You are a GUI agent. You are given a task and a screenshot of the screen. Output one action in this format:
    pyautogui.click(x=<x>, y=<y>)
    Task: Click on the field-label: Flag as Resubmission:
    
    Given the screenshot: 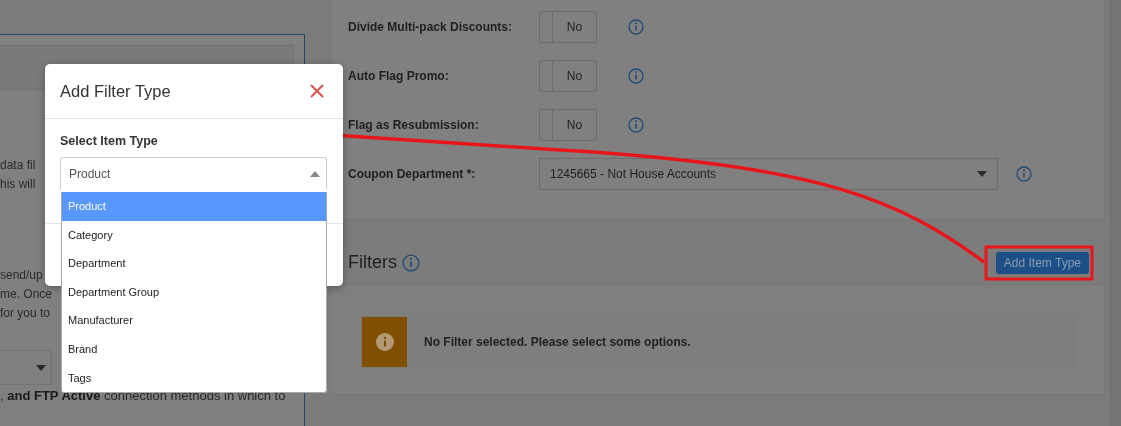 What is the action you would take?
    pyautogui.click(x=414, y=124)
    